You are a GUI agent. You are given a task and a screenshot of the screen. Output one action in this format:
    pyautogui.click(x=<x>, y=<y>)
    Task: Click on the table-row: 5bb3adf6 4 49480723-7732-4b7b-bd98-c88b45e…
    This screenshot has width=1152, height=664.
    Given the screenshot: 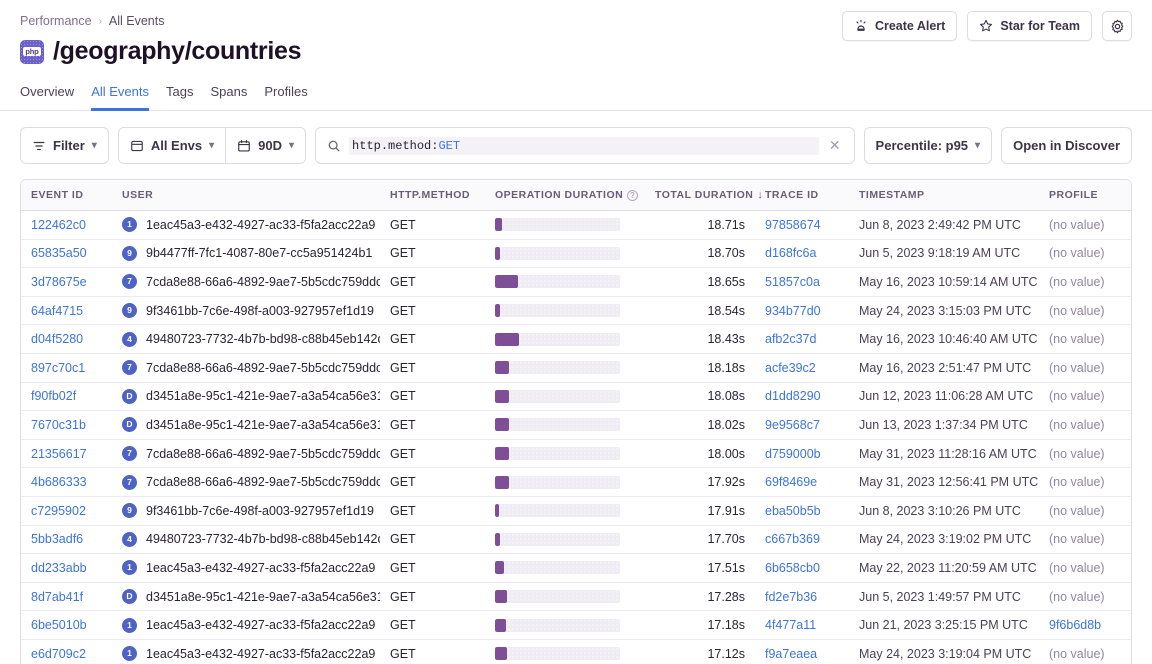 What is the action you would take?
    pyautogui.click(x=576, y=540)
    